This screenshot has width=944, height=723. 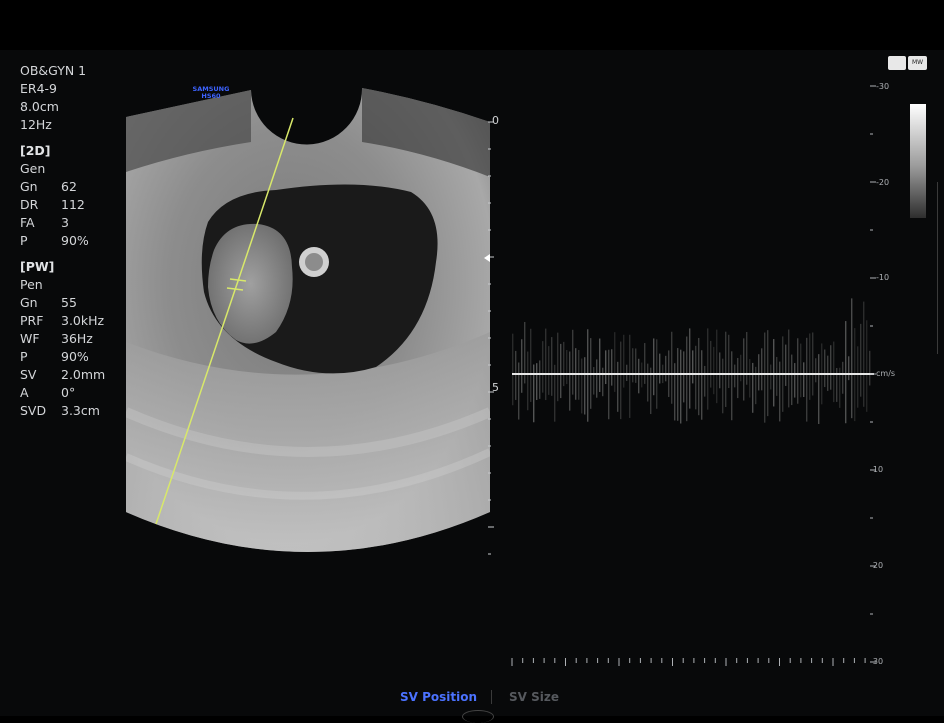 What do you see at coordinates (37, 266) in the screenshot?
I see `pw-mode-title: [PW]` at bounding box center [37, 266].